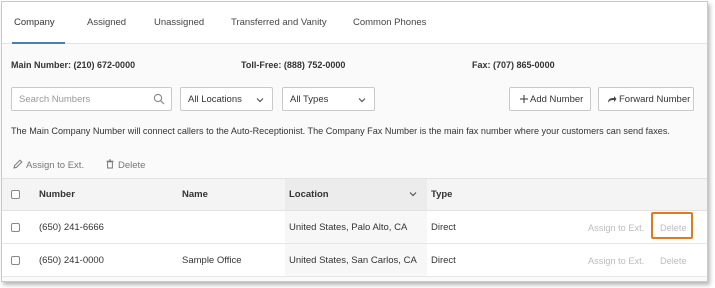 This screenshot has height=288, width=715. I want to click on add-number-label: Add Number, so click(557, 99).